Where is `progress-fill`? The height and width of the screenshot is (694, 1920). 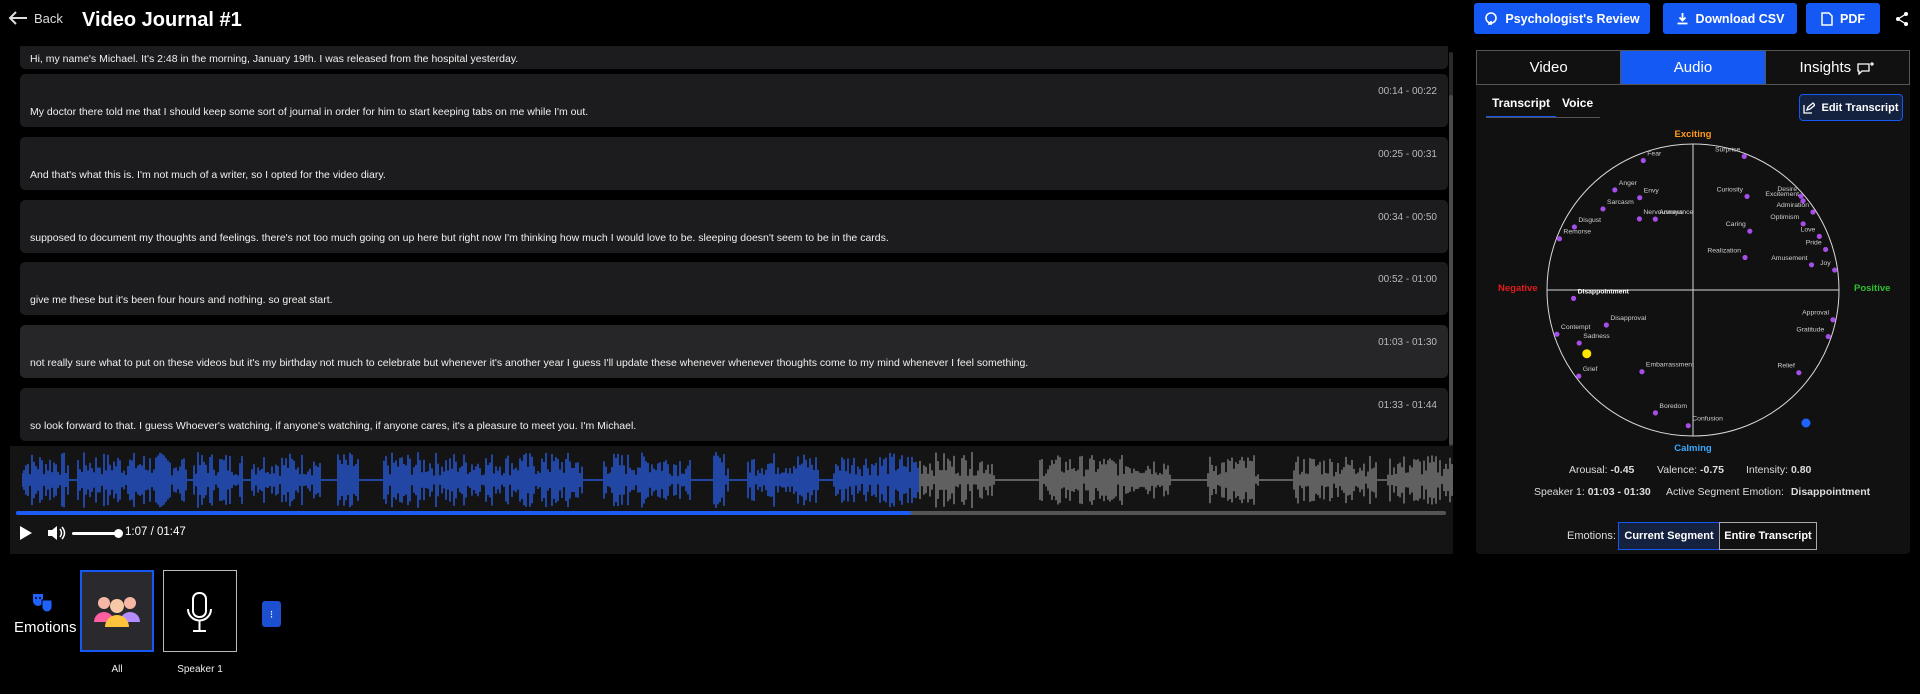 progress-fill is located at coordinates (464, 513).